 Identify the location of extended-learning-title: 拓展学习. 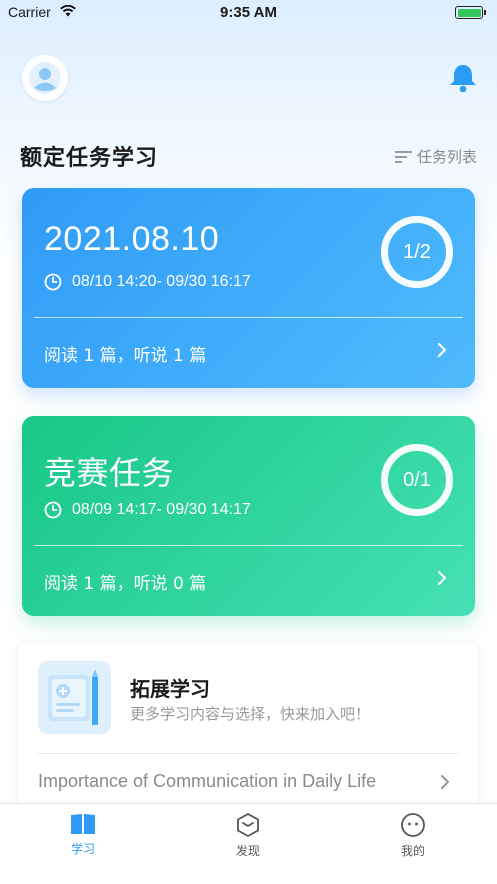
(170, 689).